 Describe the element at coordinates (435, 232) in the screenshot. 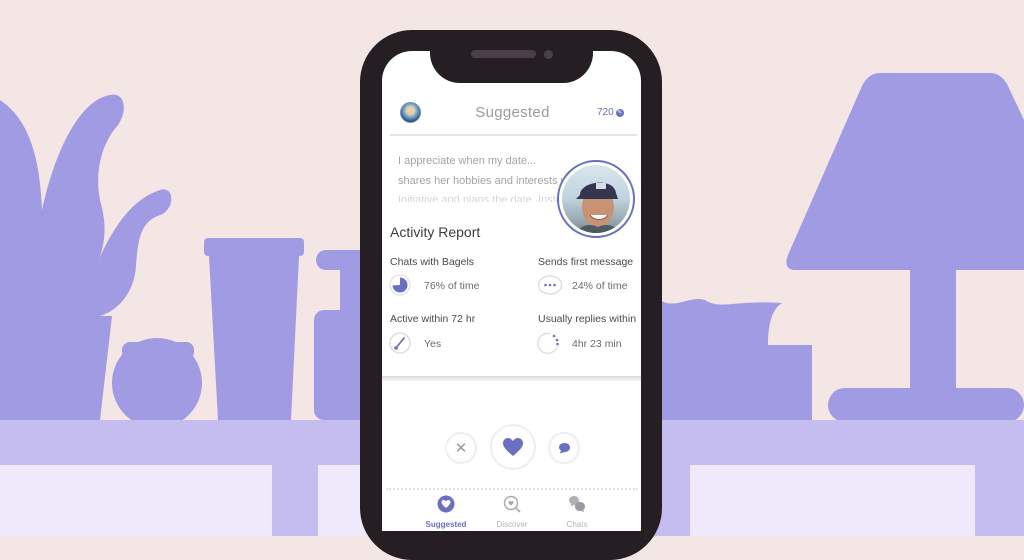

I see `activity-report-title: Activity Report` at that location.